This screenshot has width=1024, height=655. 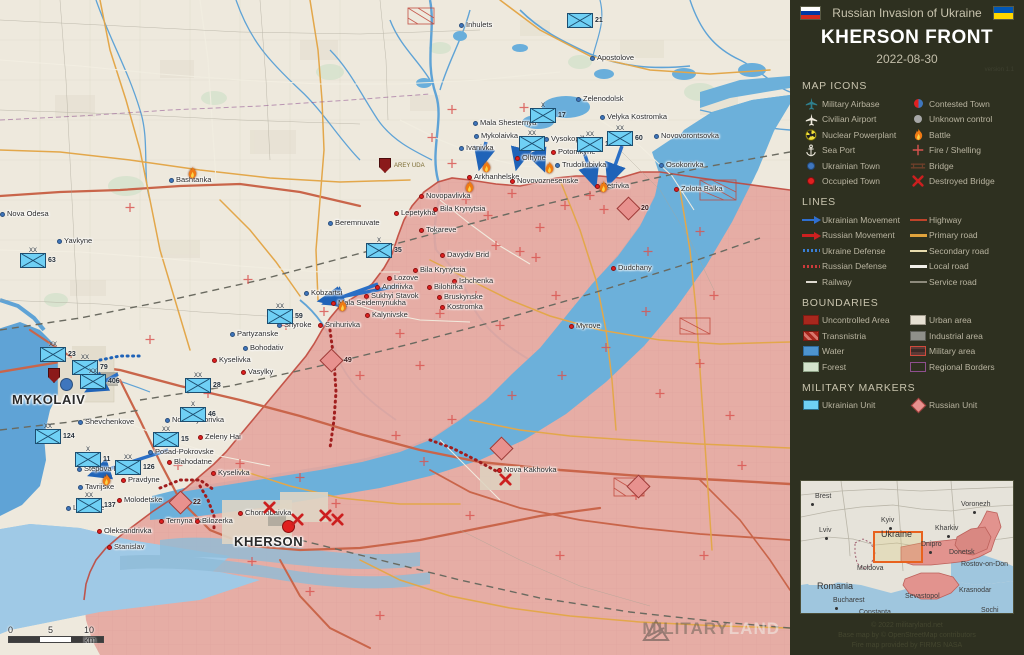 What do you see at coordinates (960, 367) in the screenshot?
I see `legend-item-regional-borders: Regional Borders` at bounding box center [960, 367].